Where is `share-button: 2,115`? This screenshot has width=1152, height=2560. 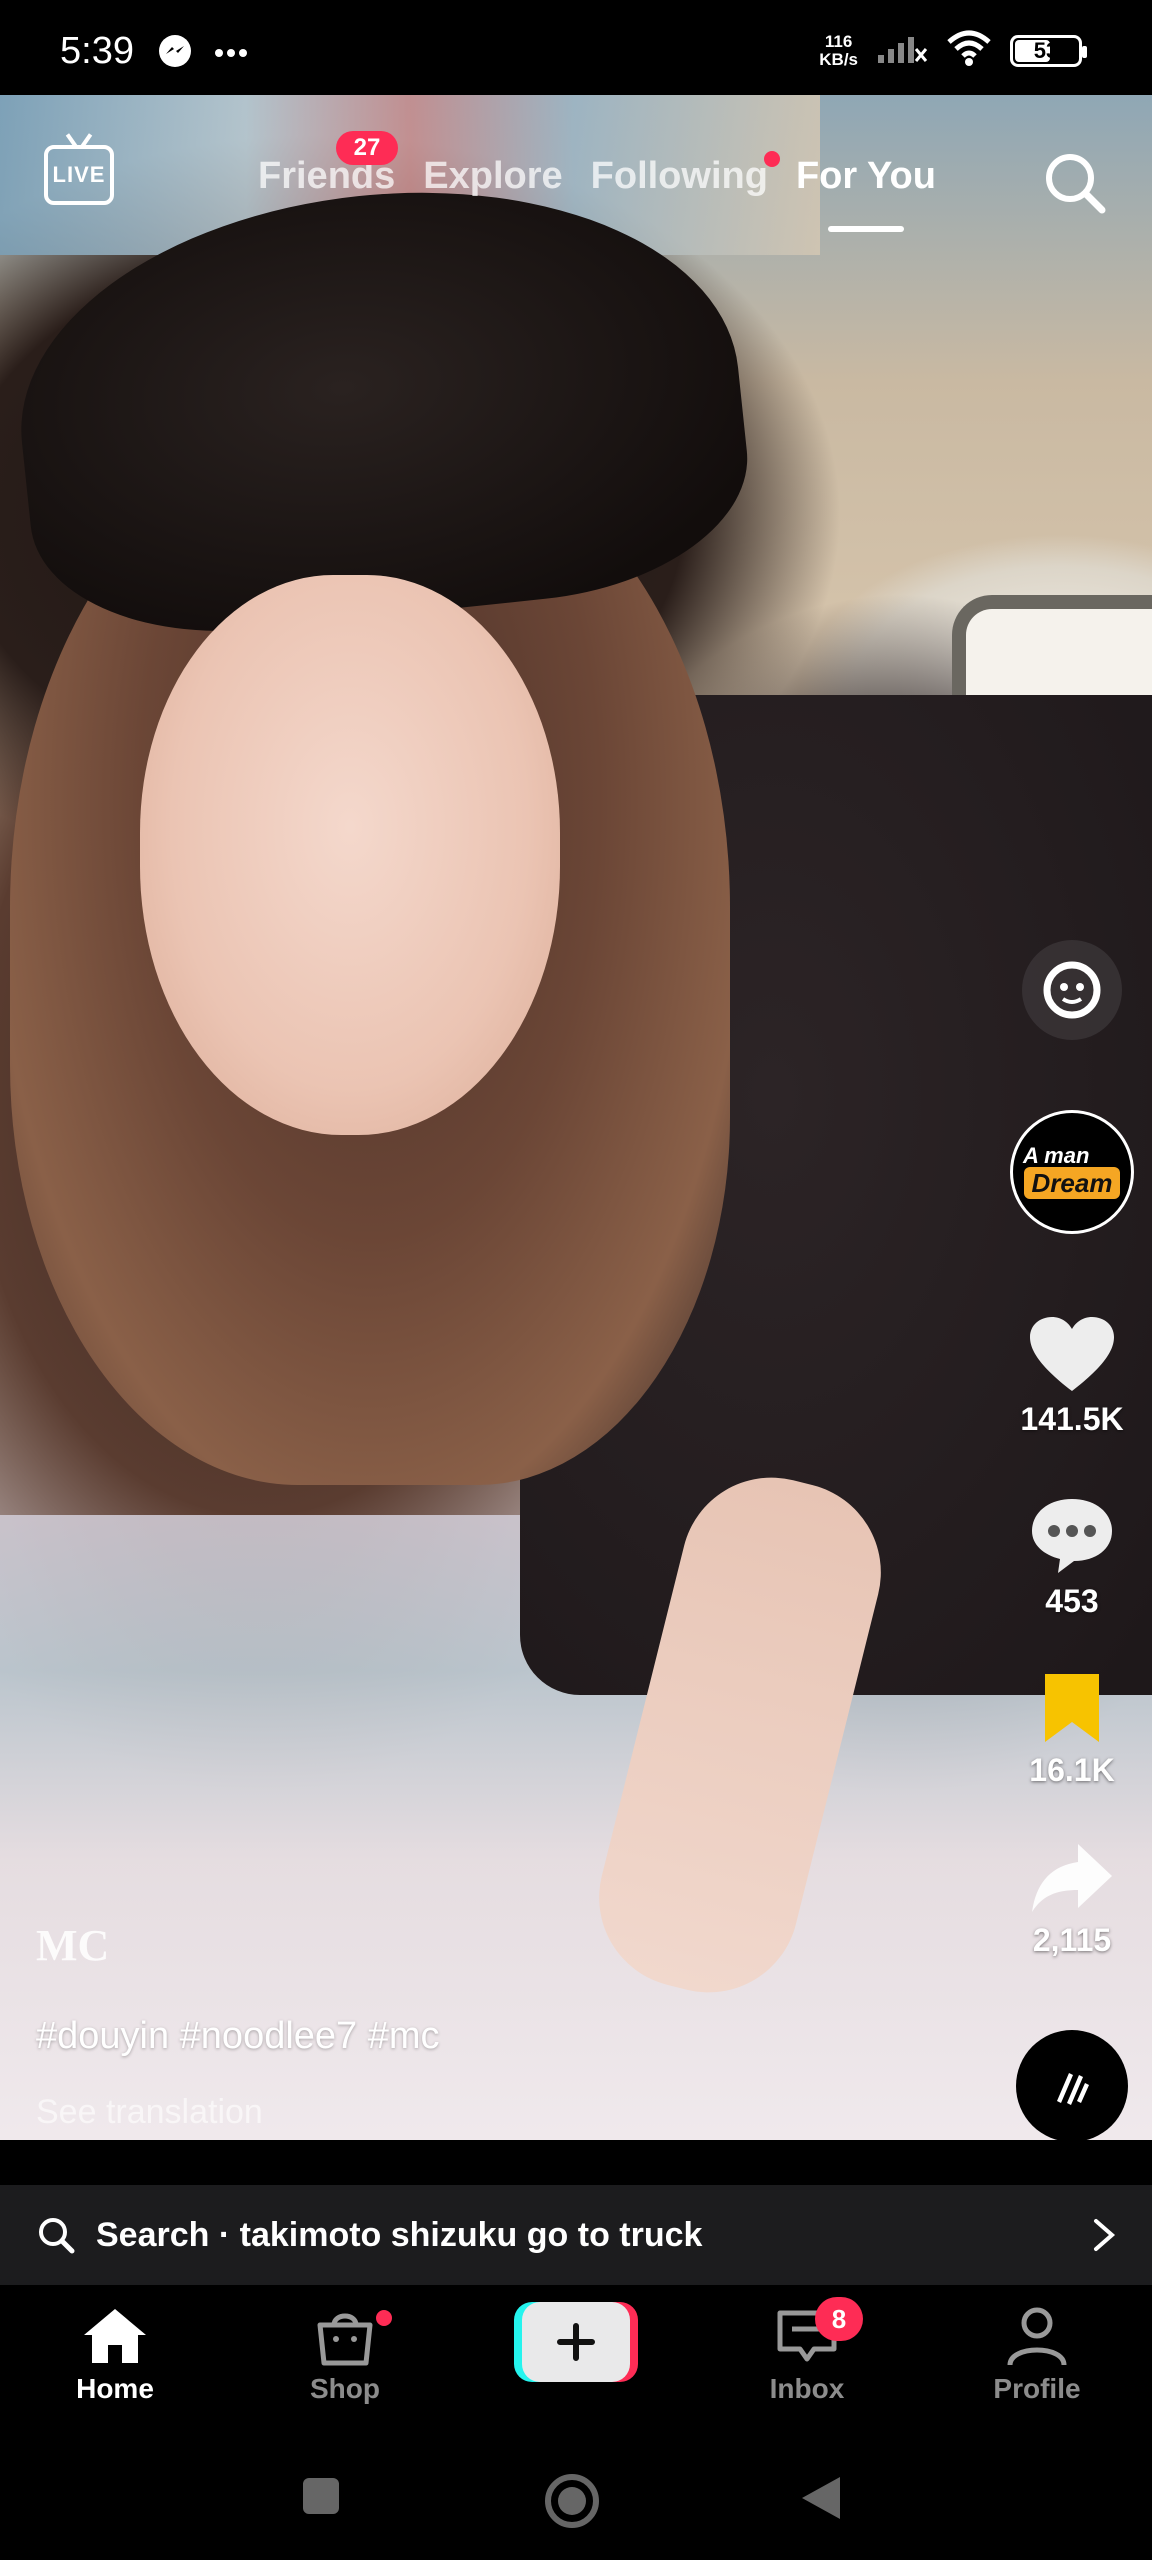 share-button: 2,115 is located at coordinates (1072, 1899).